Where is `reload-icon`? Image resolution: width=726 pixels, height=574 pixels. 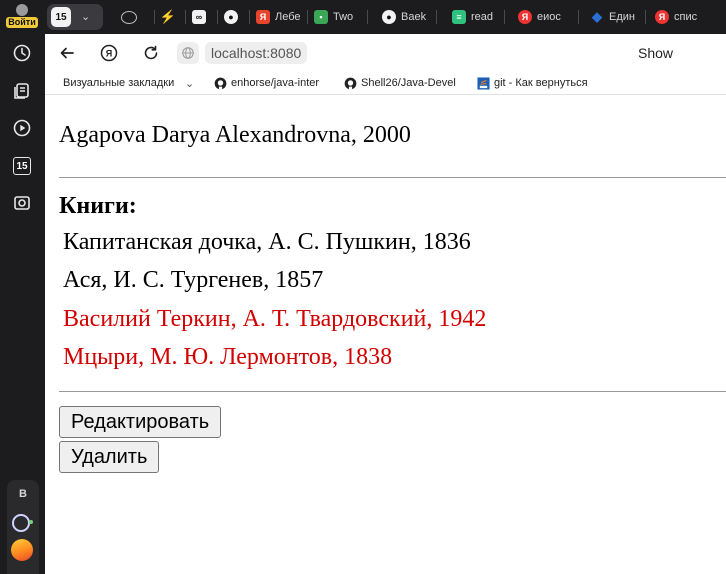 reload-icon is located at coordinates (151, 52).